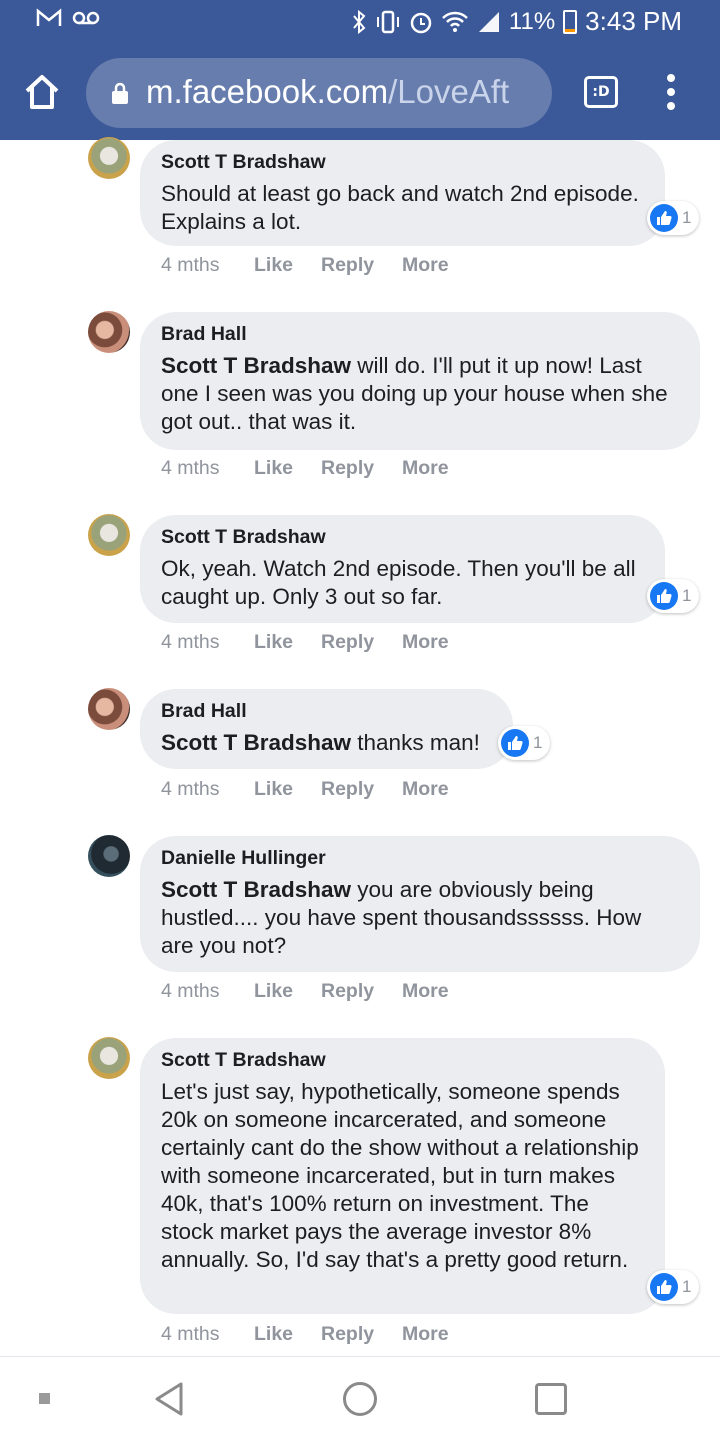  What do you see at coordinates (120, 93) in the screenshot?
I see `lock-icon` at bounding box center [120, 93].